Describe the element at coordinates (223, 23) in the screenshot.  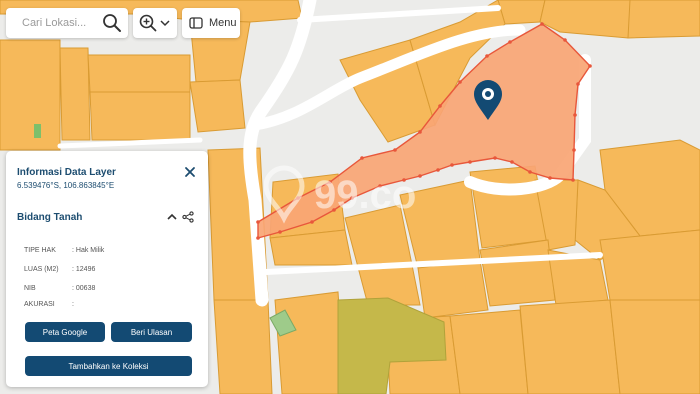
I see `menu-label: Menu` at that location.